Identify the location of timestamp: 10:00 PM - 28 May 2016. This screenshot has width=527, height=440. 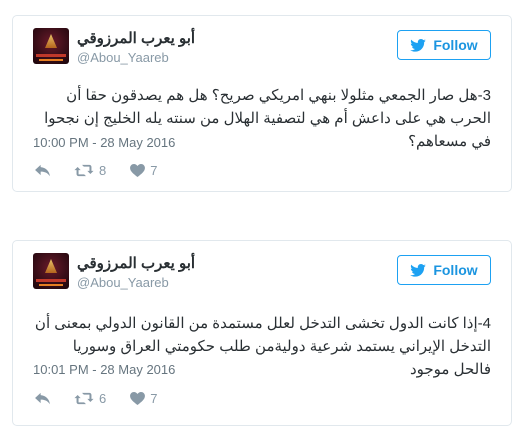
(104, 142).